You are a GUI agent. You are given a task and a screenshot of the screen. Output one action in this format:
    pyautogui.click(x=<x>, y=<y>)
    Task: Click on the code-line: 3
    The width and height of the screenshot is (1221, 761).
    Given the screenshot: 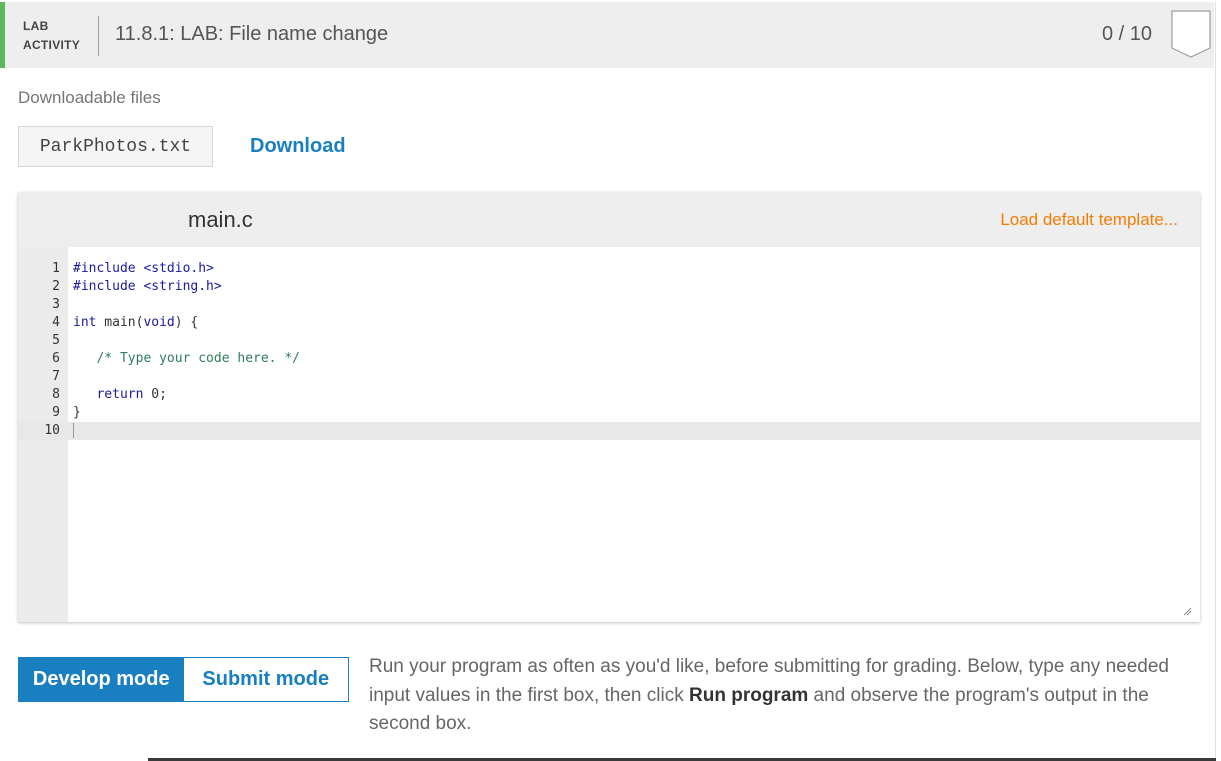 What is the action you would take?
    pyautogui.click(x=609, y=305)
    